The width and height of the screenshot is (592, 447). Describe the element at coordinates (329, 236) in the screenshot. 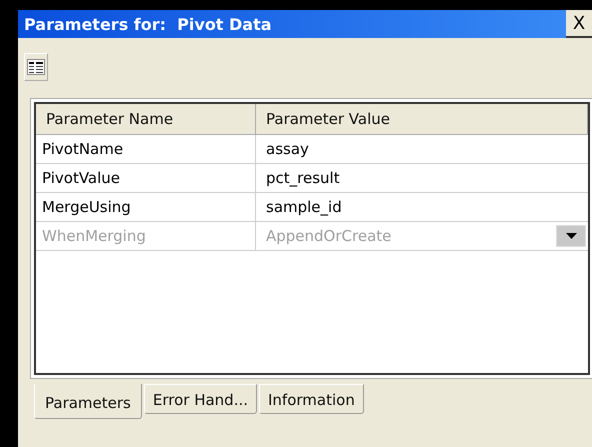

I see `cell-value: AppendOrCreate` at that location.